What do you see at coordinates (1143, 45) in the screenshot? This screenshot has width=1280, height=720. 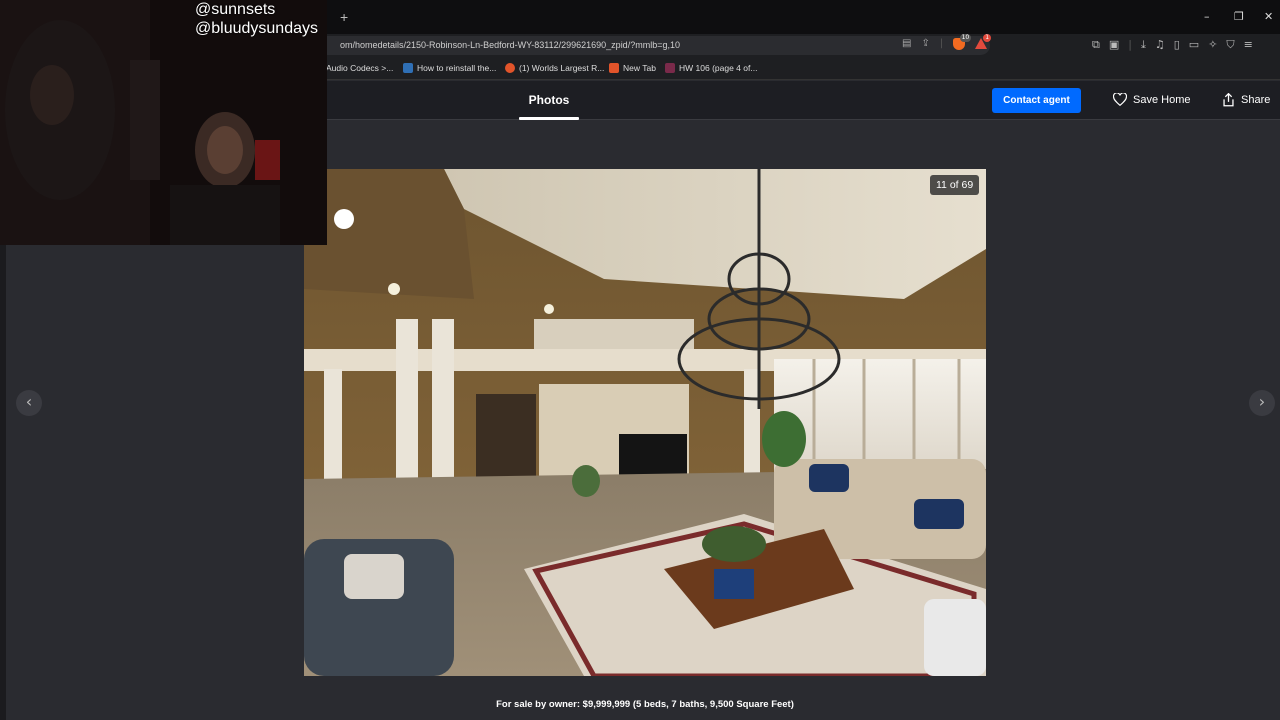 I see `download-icon: ⤓` at bounding box center [1143, 45].